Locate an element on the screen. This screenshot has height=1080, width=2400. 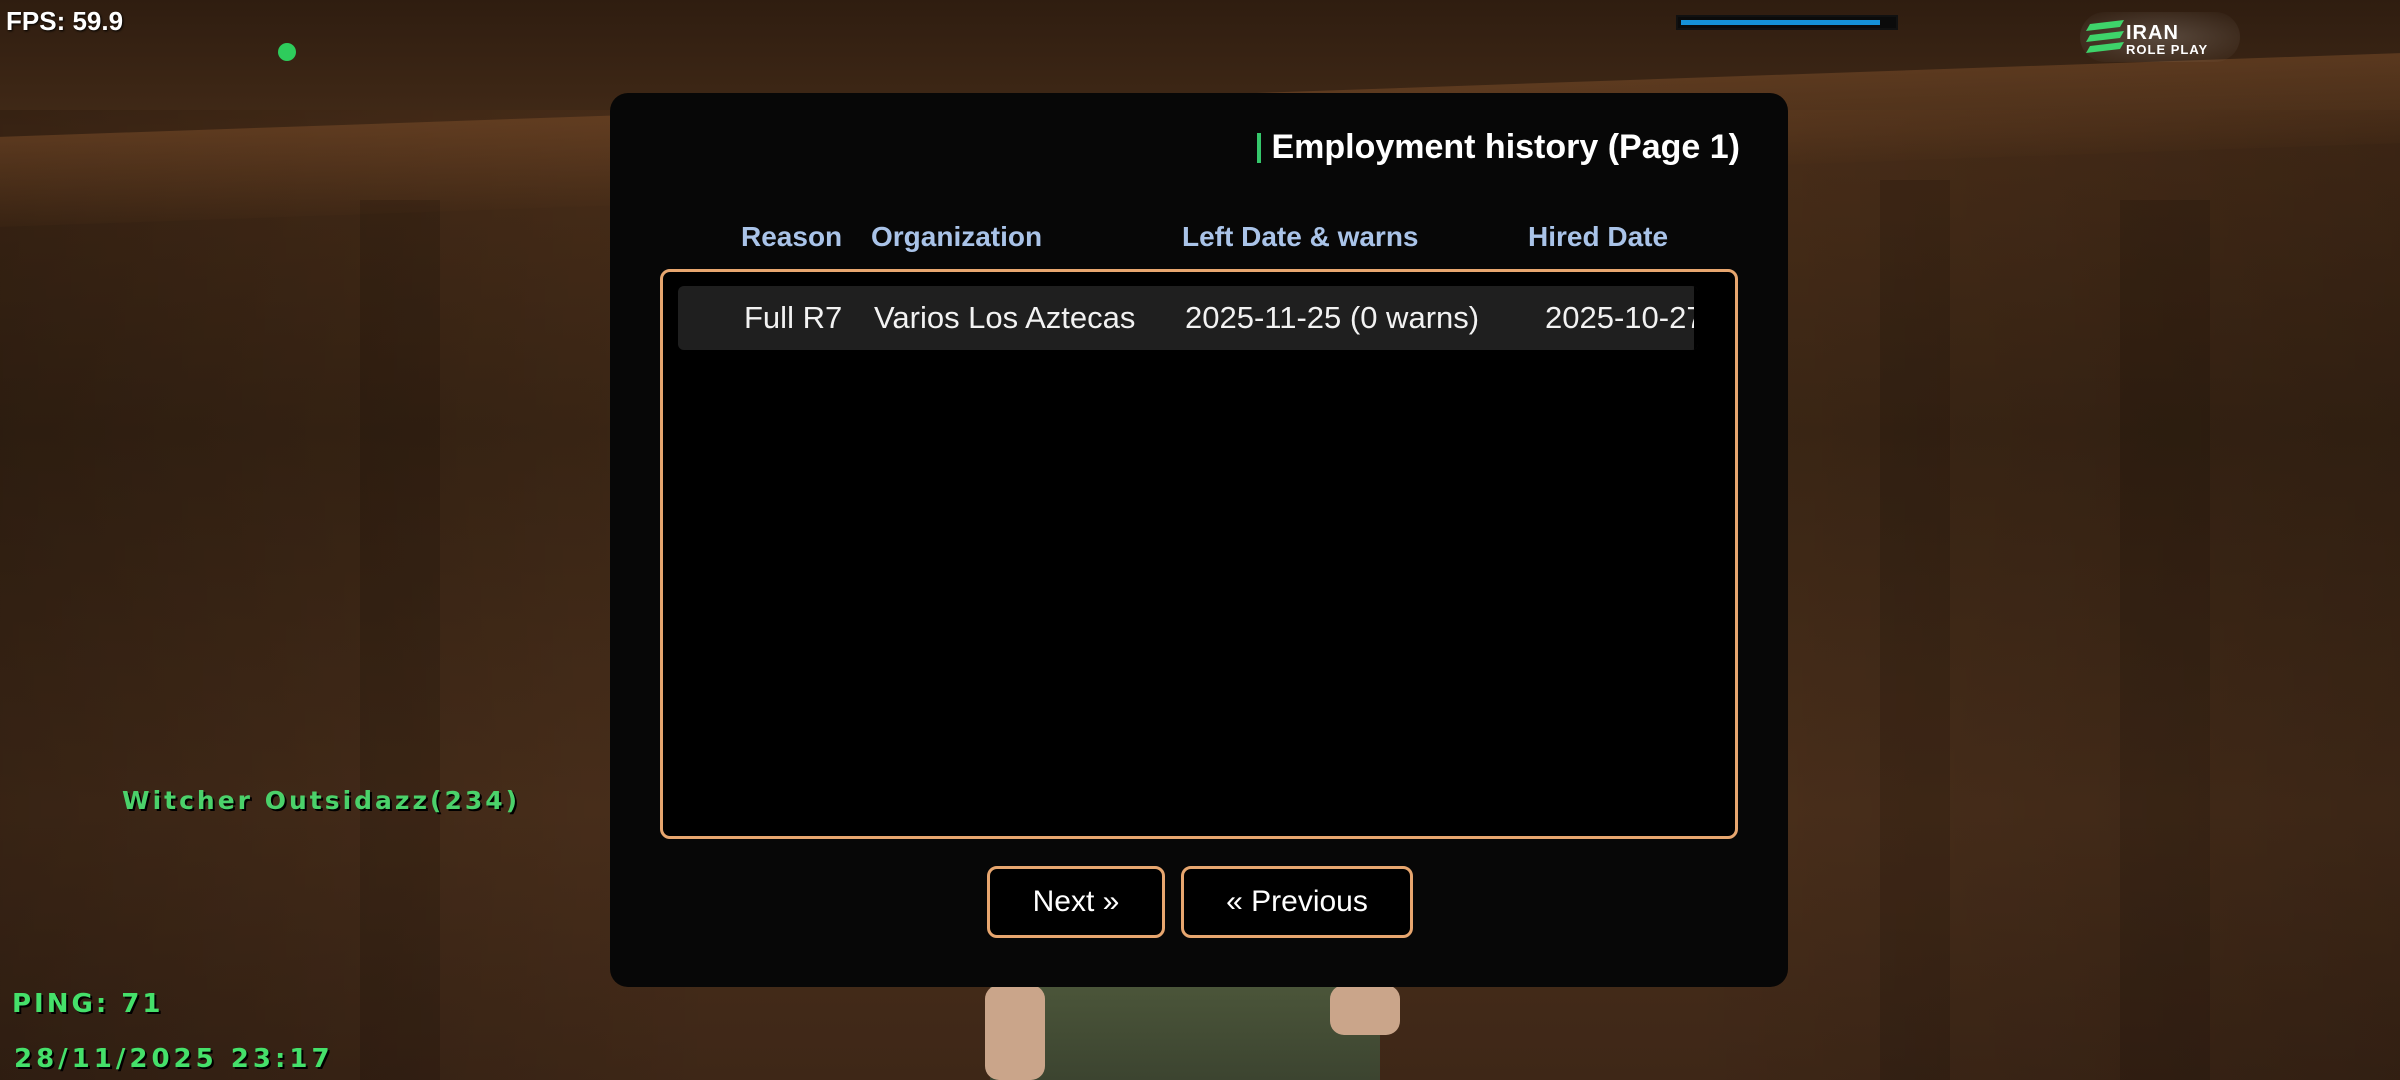
health-bar is located at coordinates (1787, 22).